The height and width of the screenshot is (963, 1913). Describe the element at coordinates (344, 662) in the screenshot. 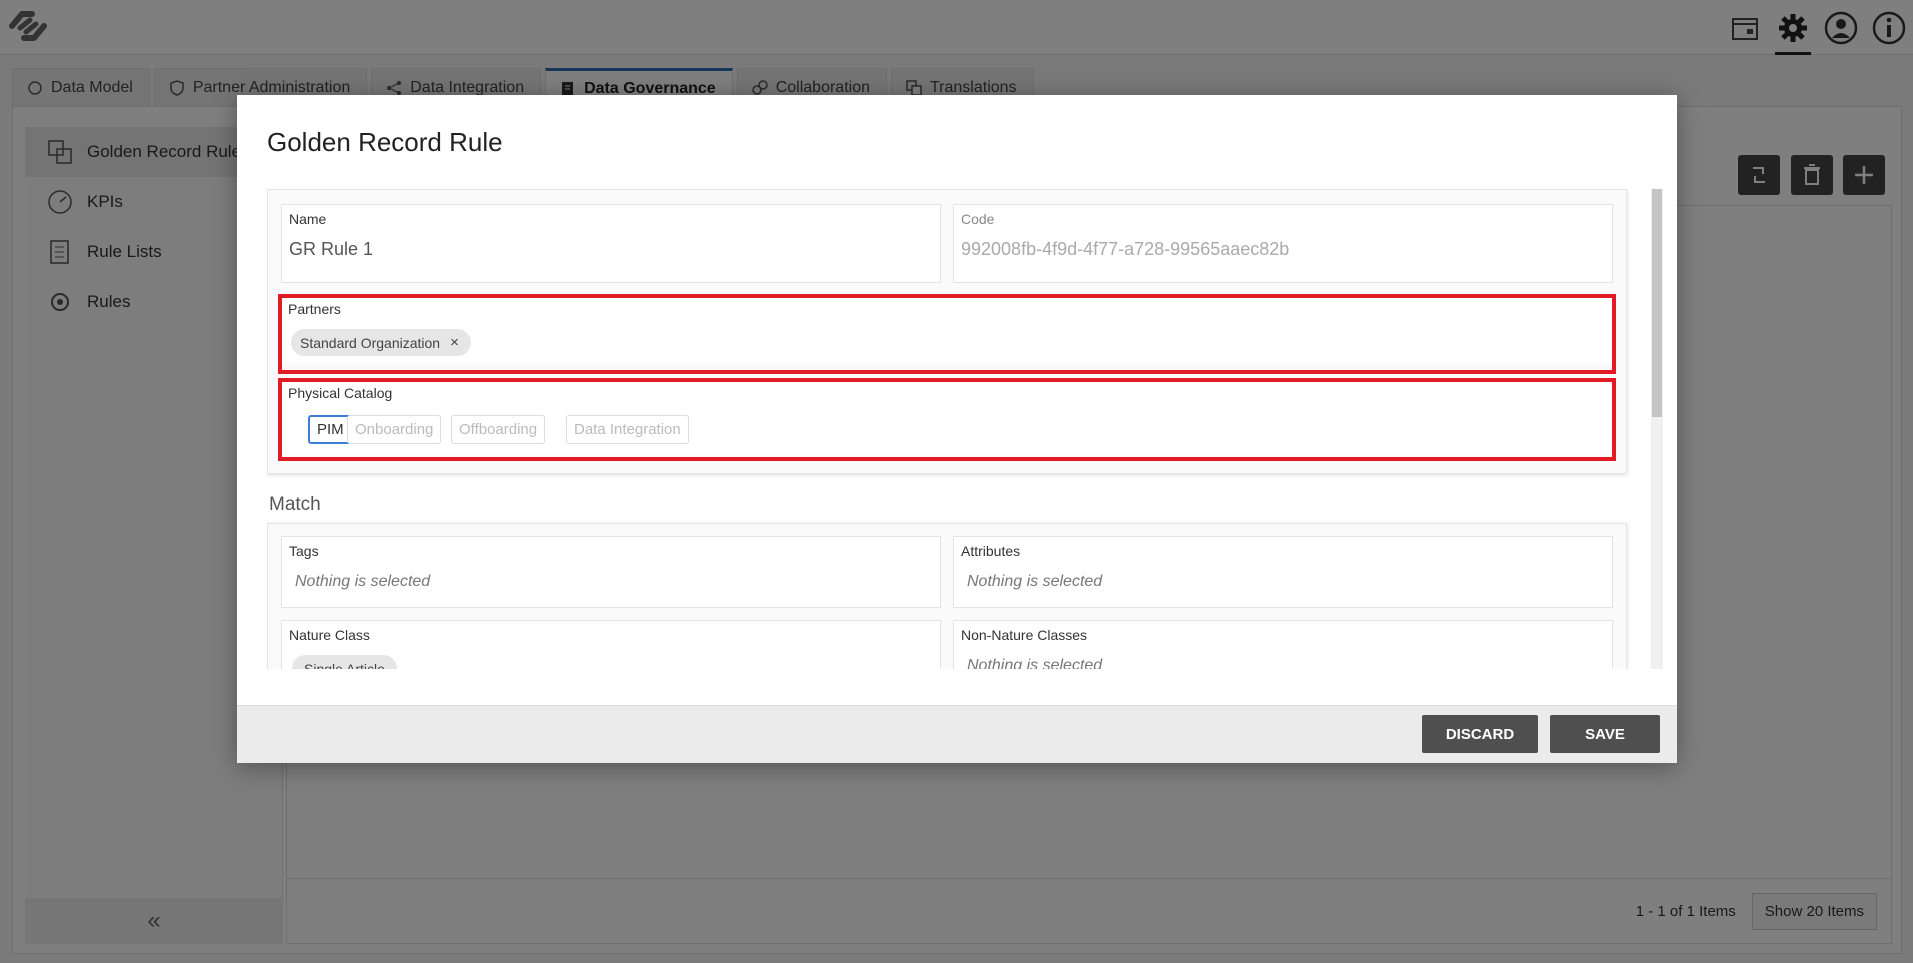

I see `nature-class-chip: Single Article` at that location.